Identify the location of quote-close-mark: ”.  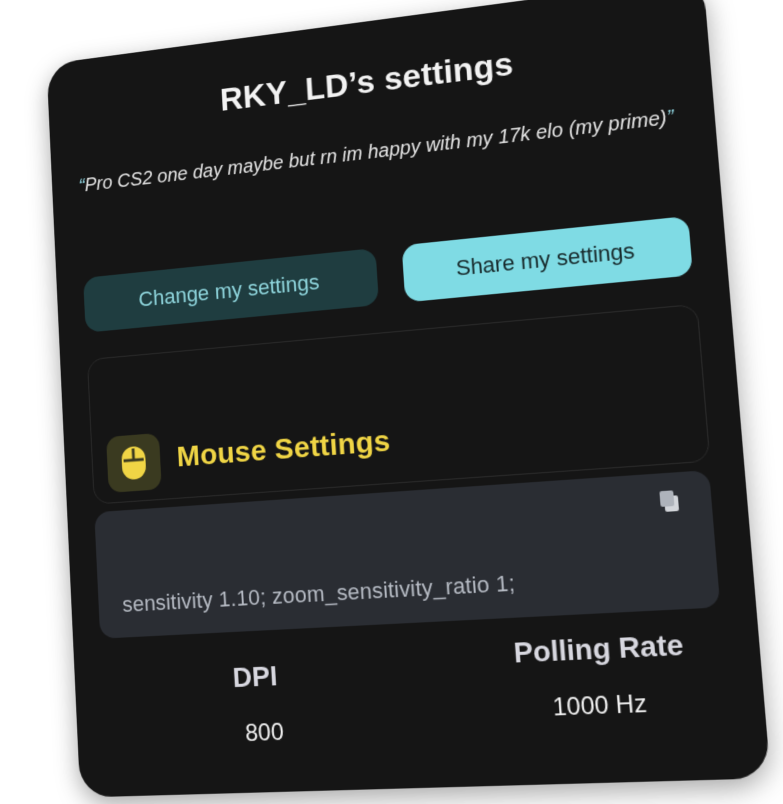
(670, 118).